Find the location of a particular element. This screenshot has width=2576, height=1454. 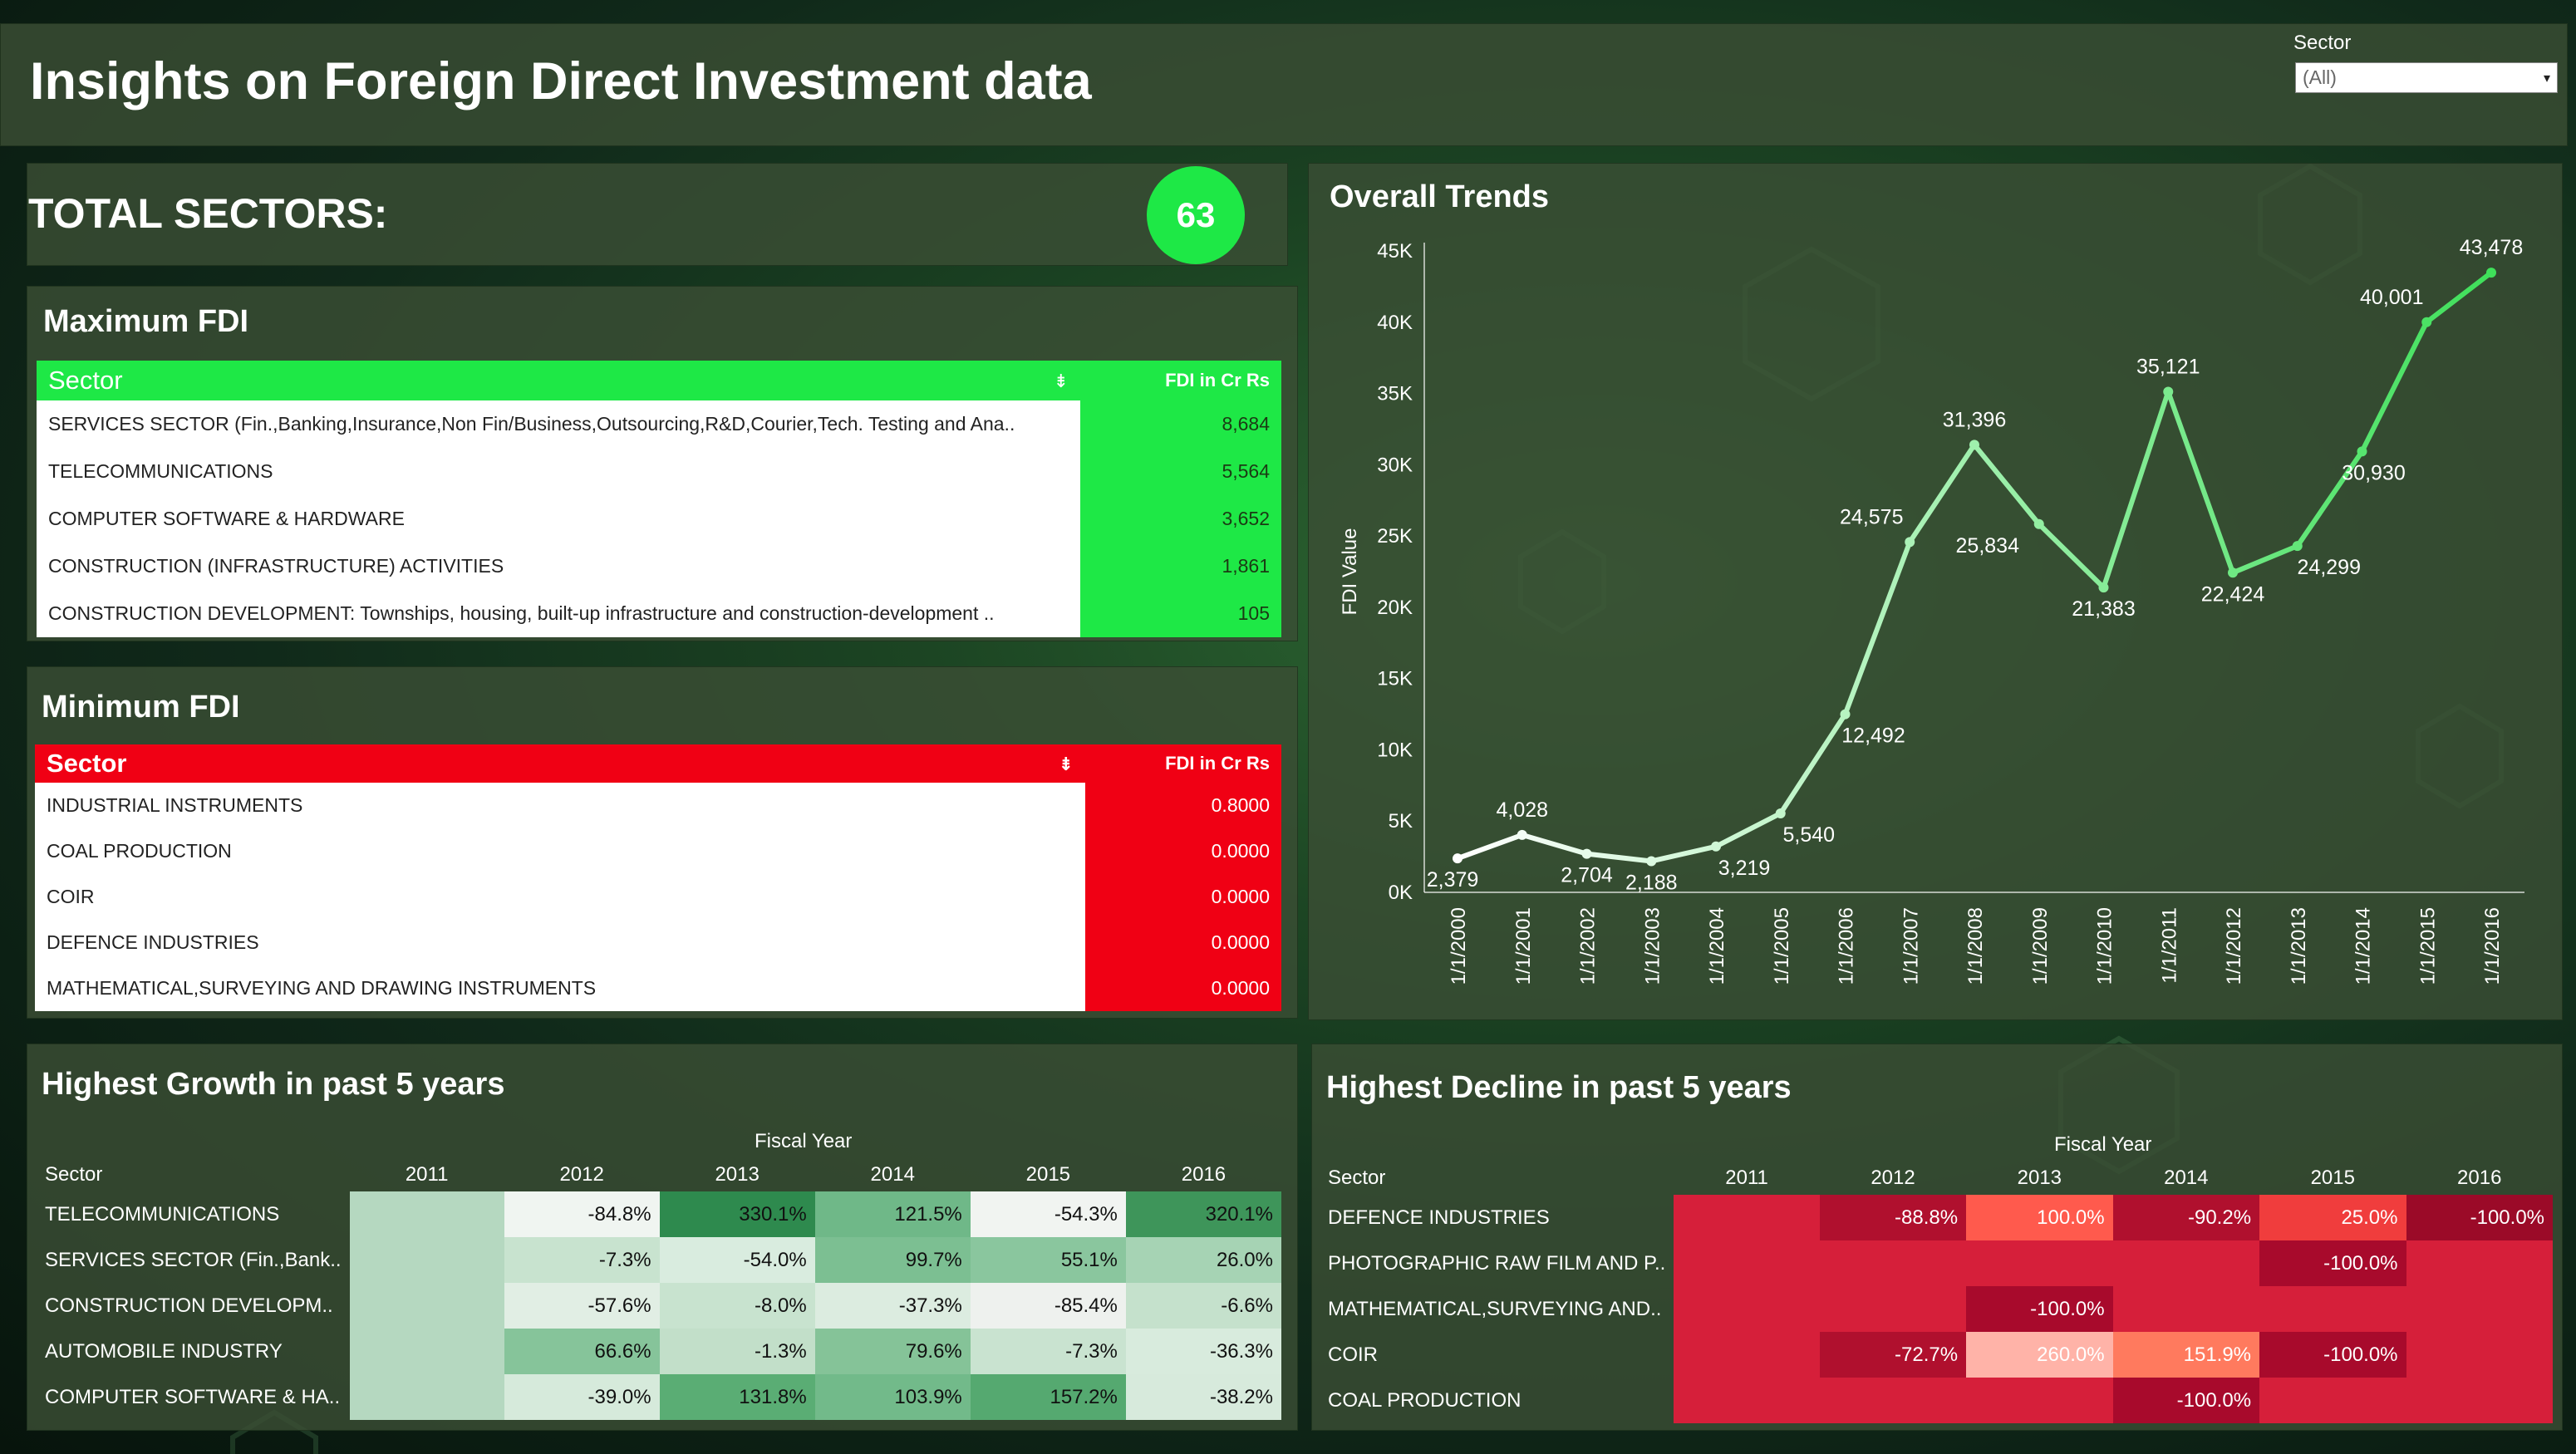

heatmap-cell: 25.0% is located at coordinates (2332, 1217).